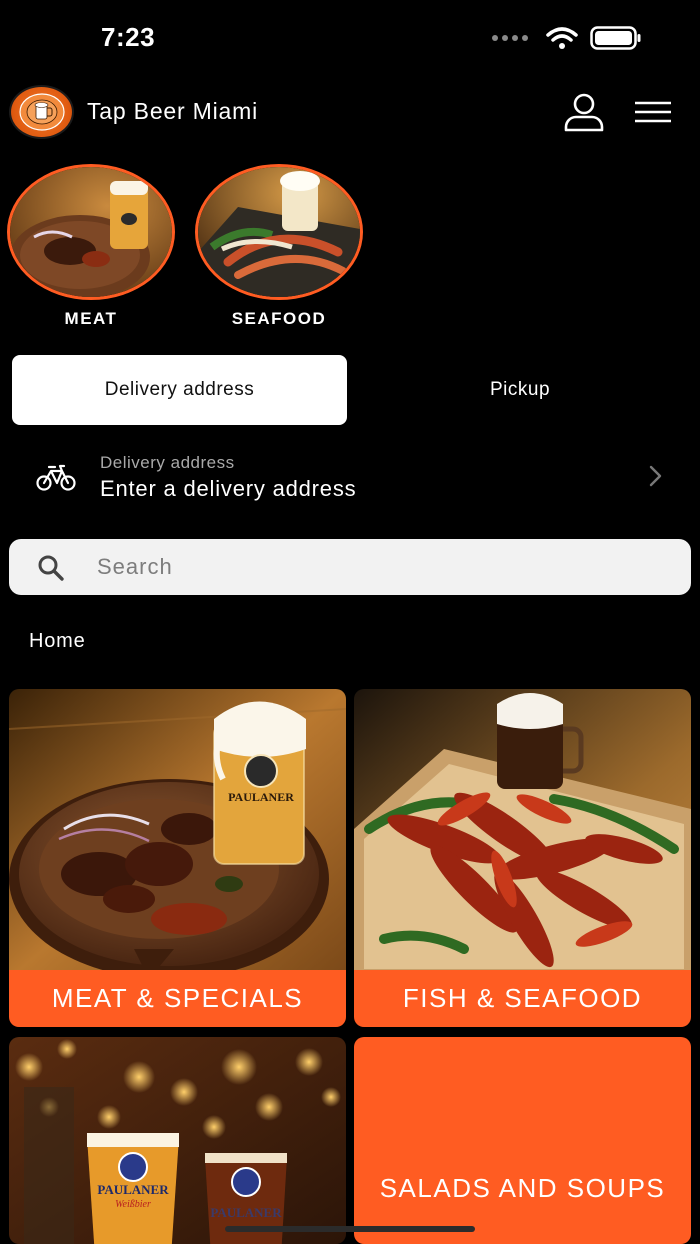 Image resolution: width=700 pixels, height=1244 pixels. I want to click on delivery-option: Delivery address, so click(179, 390).